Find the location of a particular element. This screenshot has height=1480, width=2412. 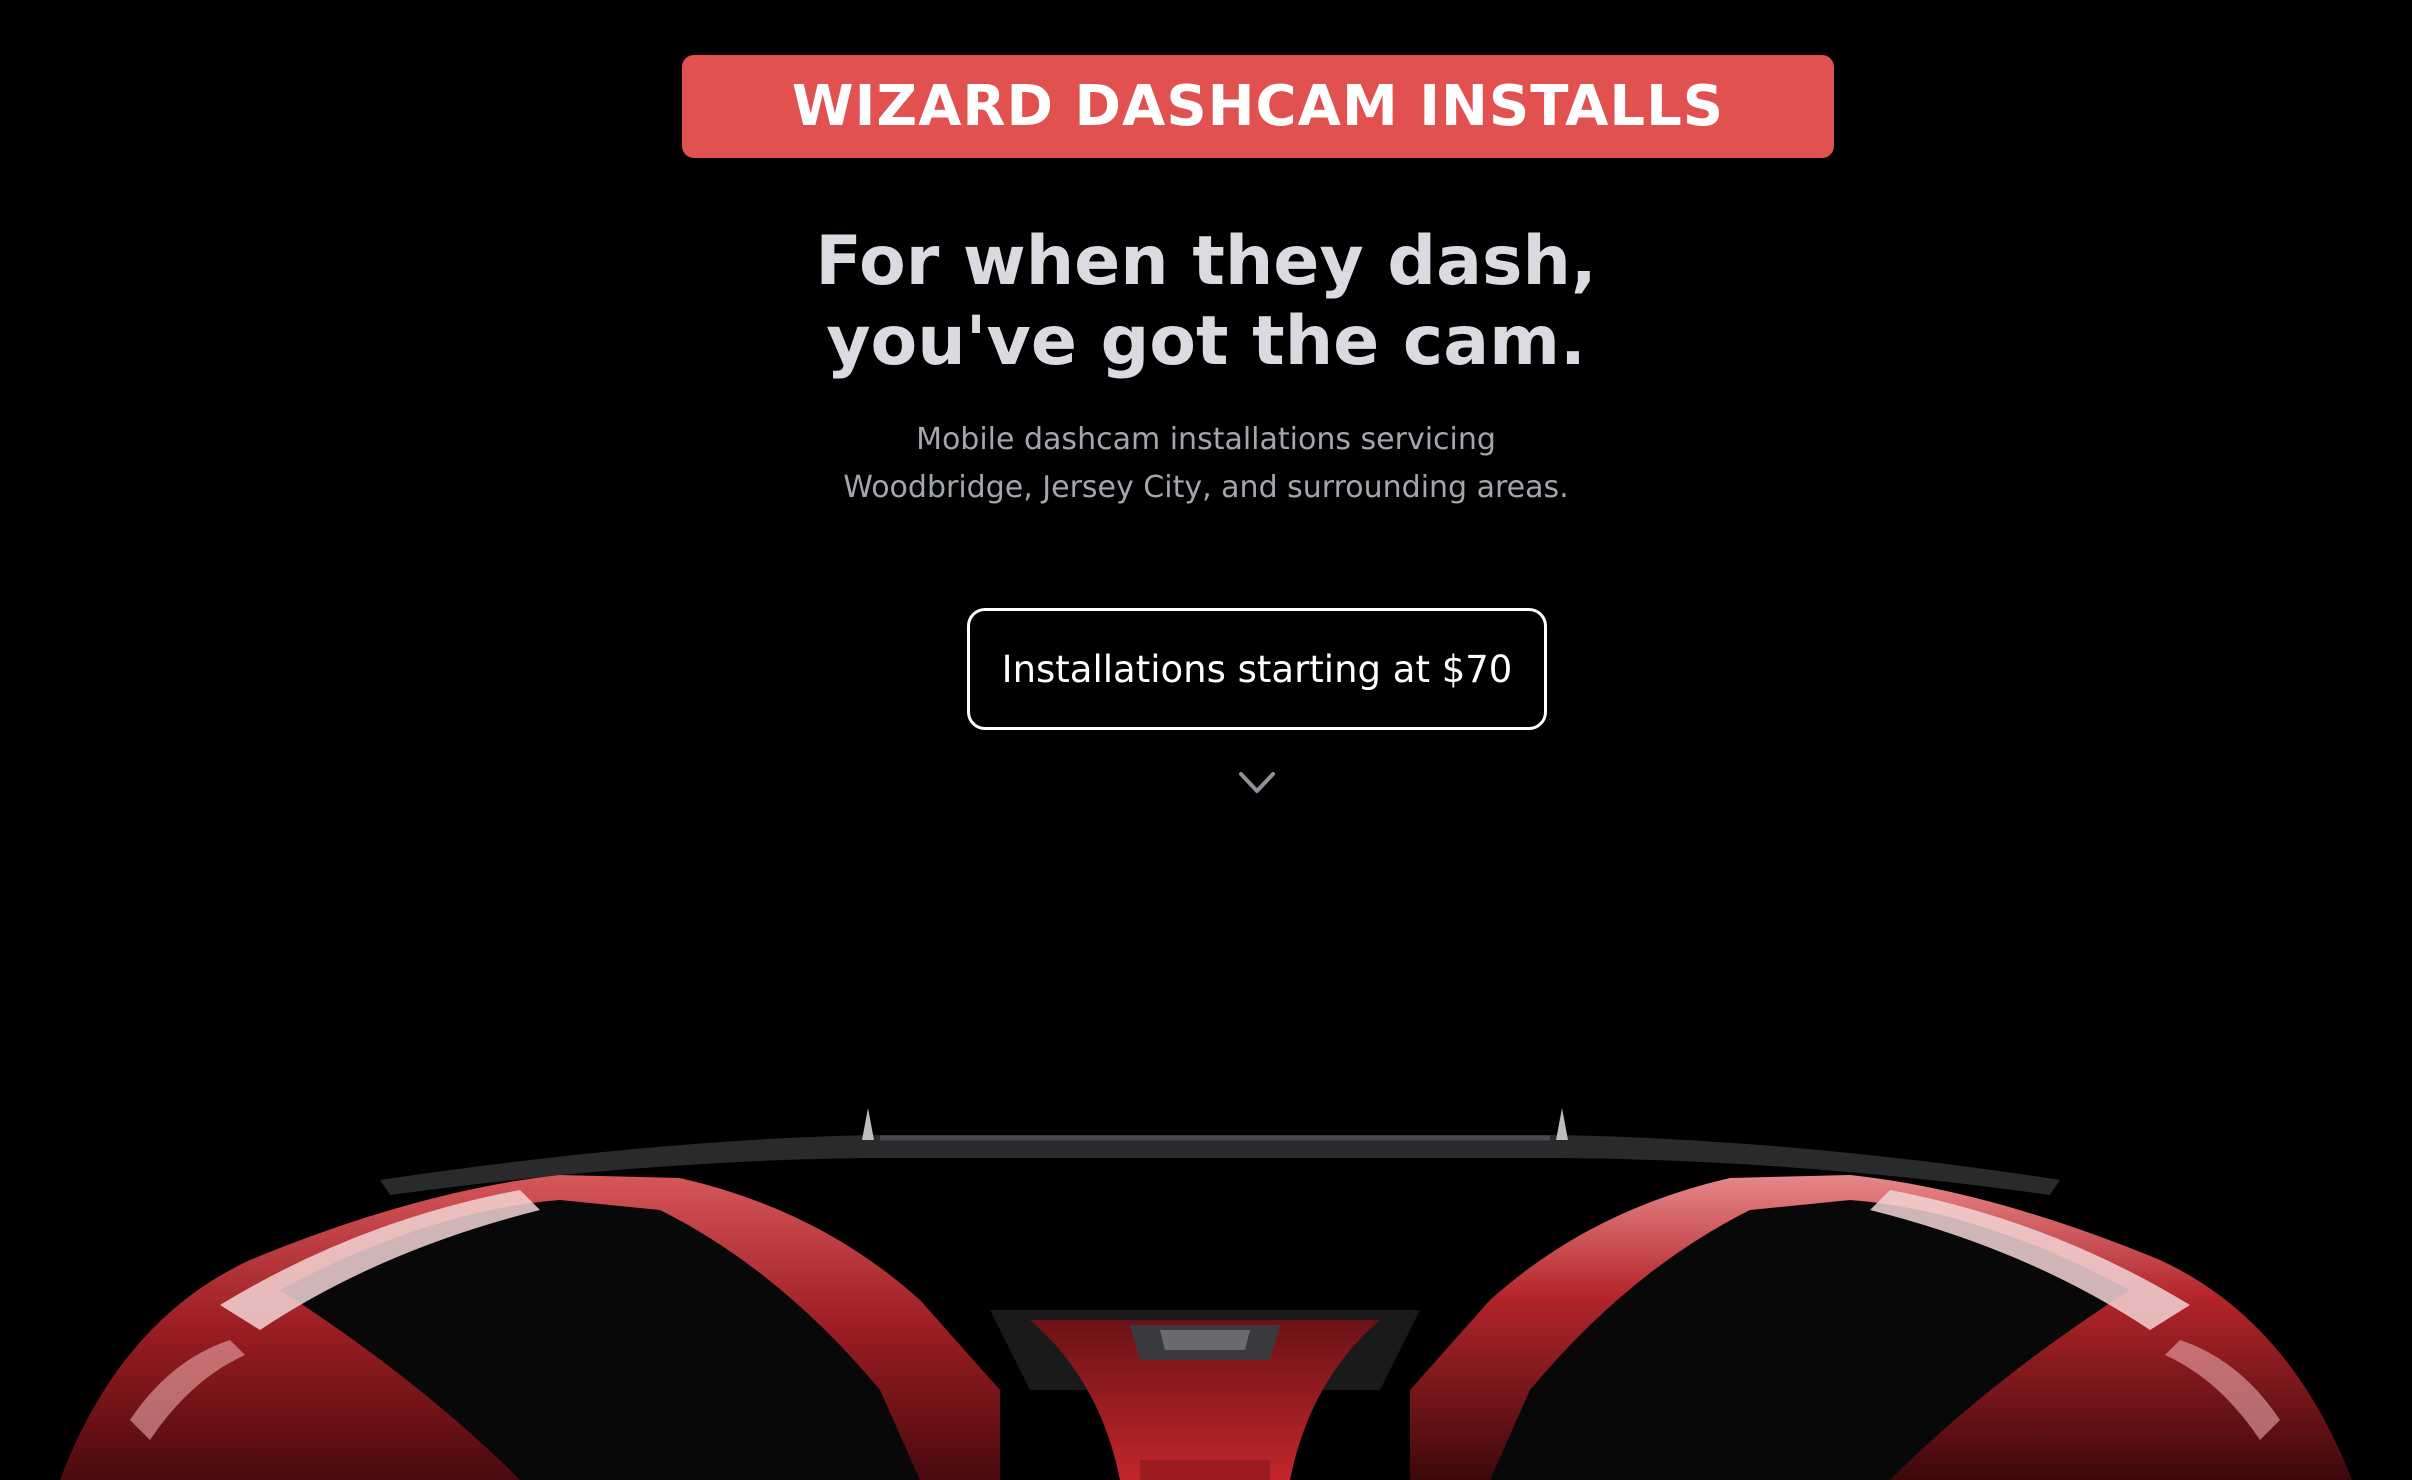

hero-headline-line-2: you've got the cam. is located at coordinates (1206, 341).